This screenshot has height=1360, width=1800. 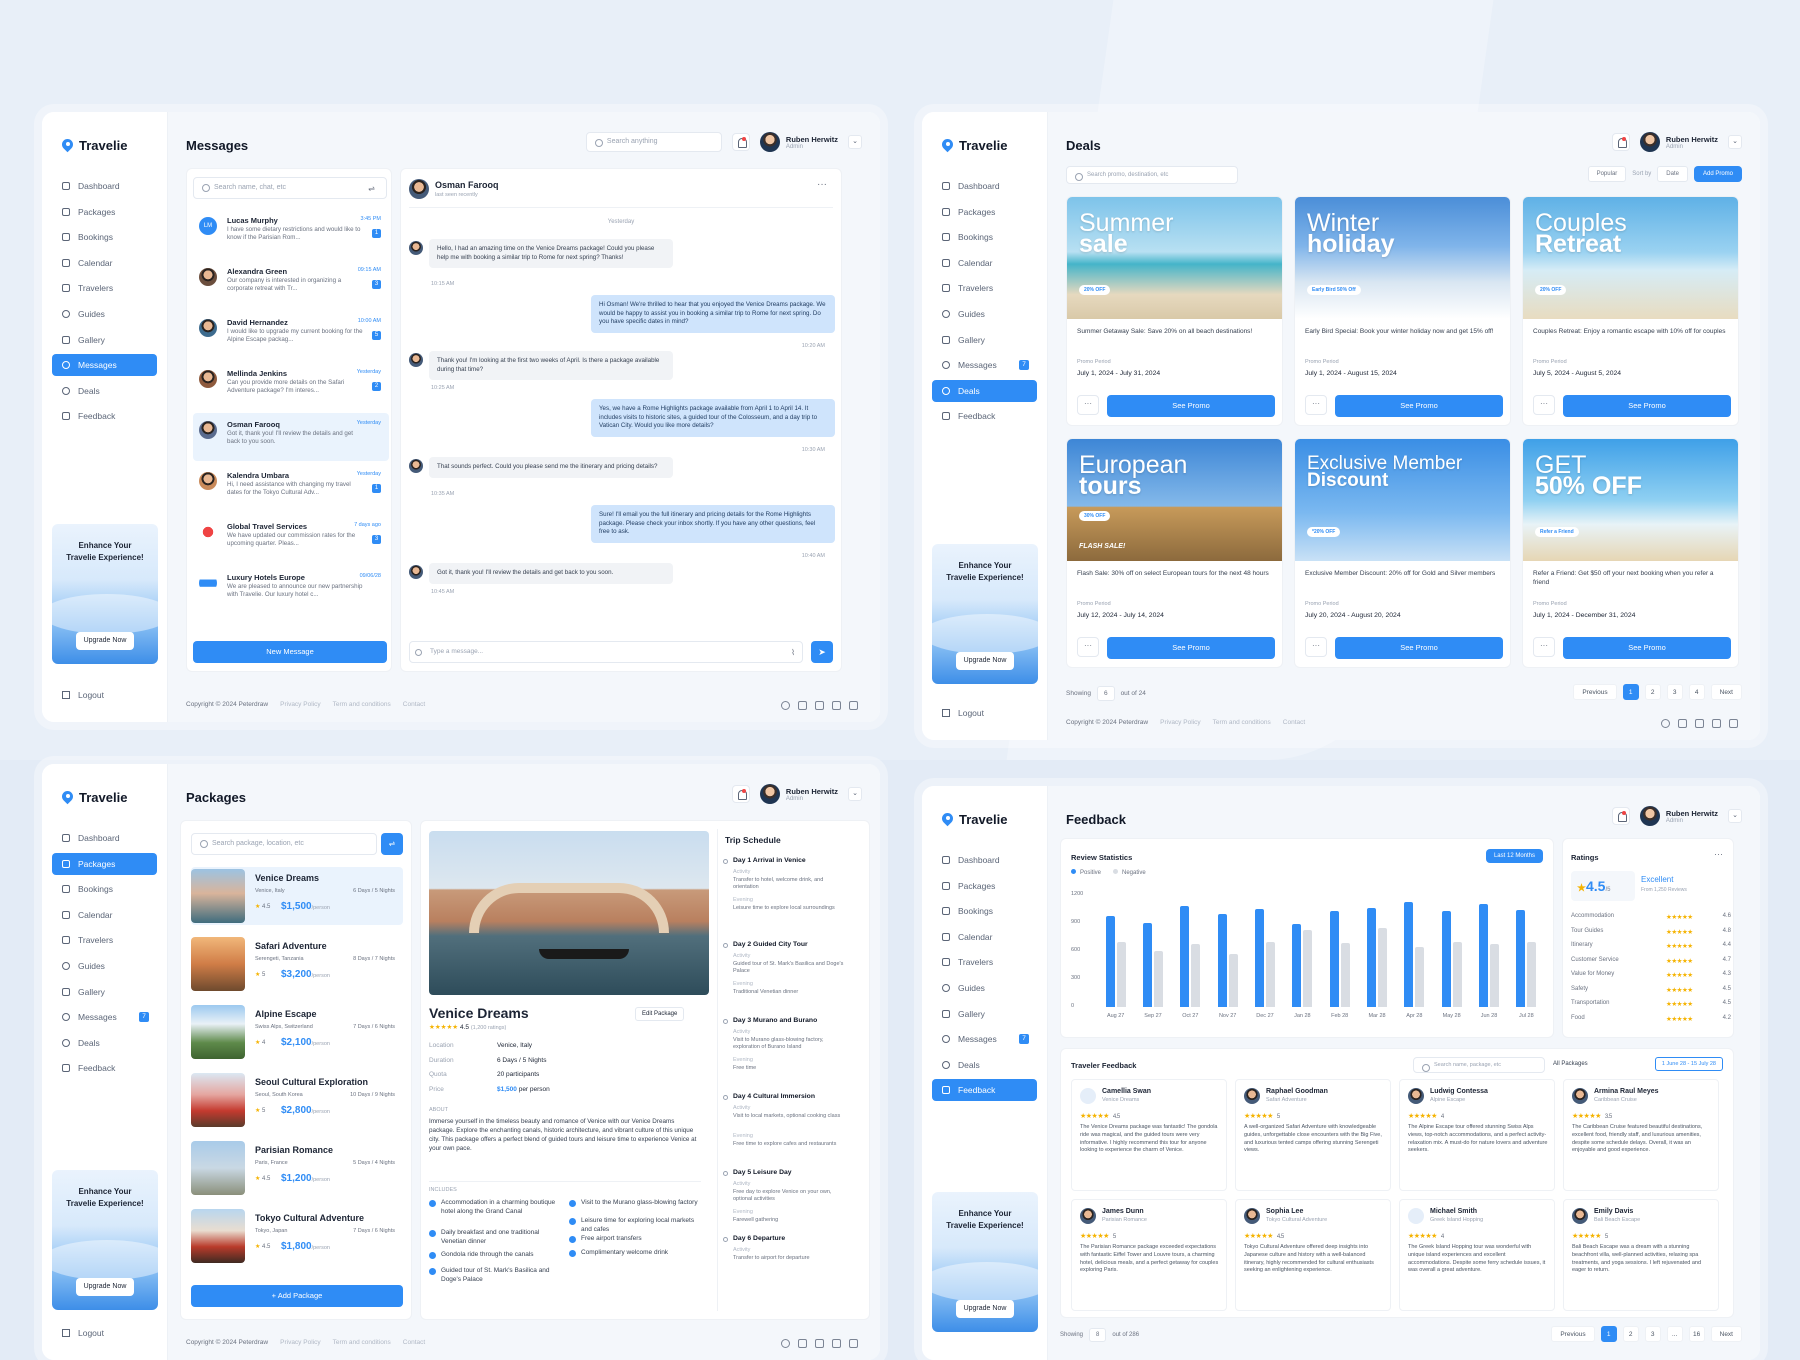 I want to click on list-search-input: Search name, chat, etc, so click(x=290, y=188).